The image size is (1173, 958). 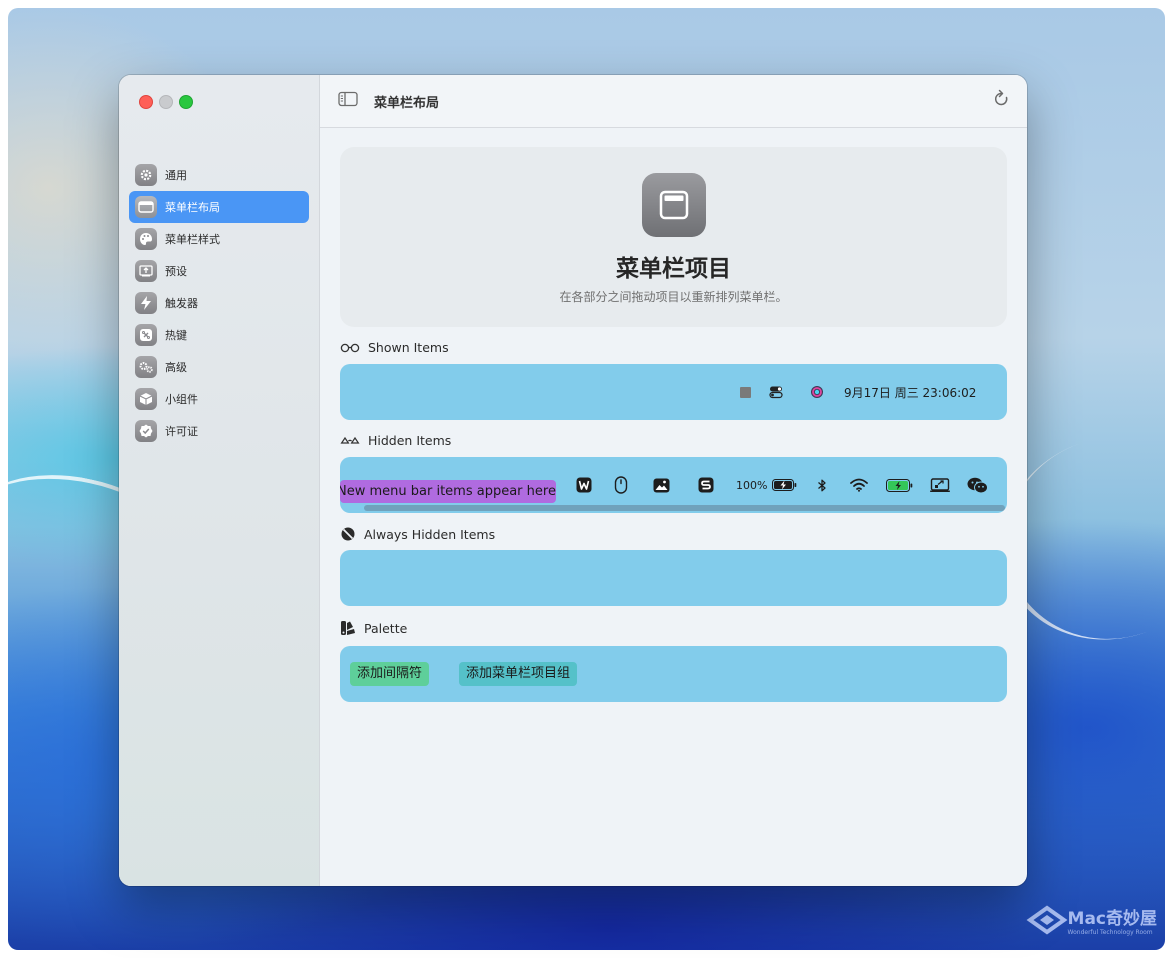 I want to click on gear-icon, so click(x=146, y=175).